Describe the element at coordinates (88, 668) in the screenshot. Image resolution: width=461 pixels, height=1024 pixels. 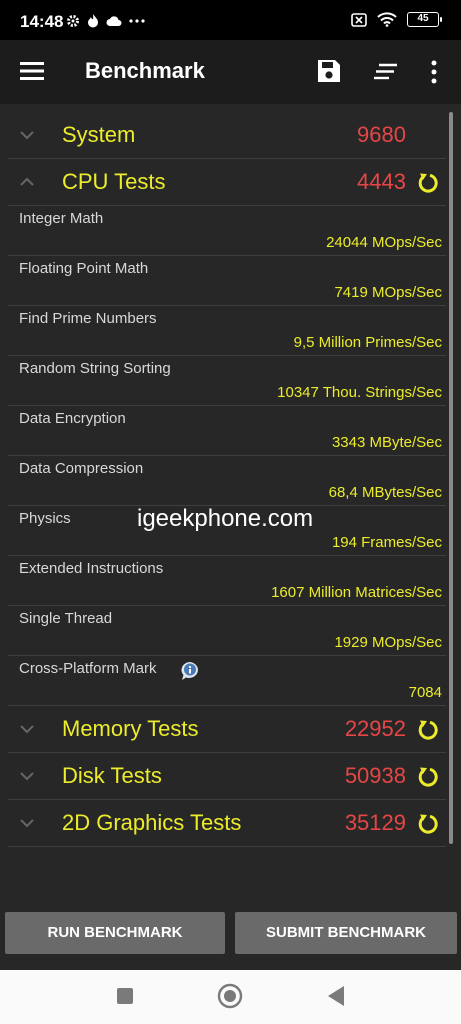
I see `test-name: Cross-Platform Mark` at that location.